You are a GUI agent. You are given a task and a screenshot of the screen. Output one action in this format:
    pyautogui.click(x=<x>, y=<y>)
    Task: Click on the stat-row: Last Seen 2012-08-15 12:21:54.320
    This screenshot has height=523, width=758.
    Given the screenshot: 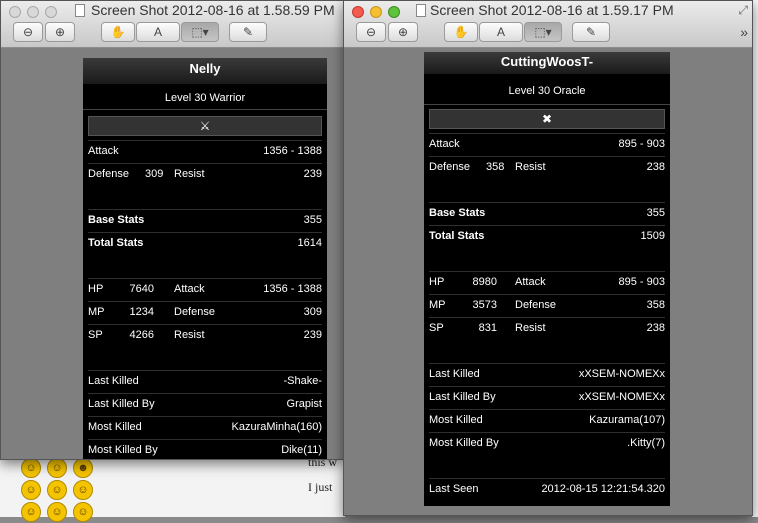 What is the action you would take?
    pyautogui.click(x=547, y=489)
    